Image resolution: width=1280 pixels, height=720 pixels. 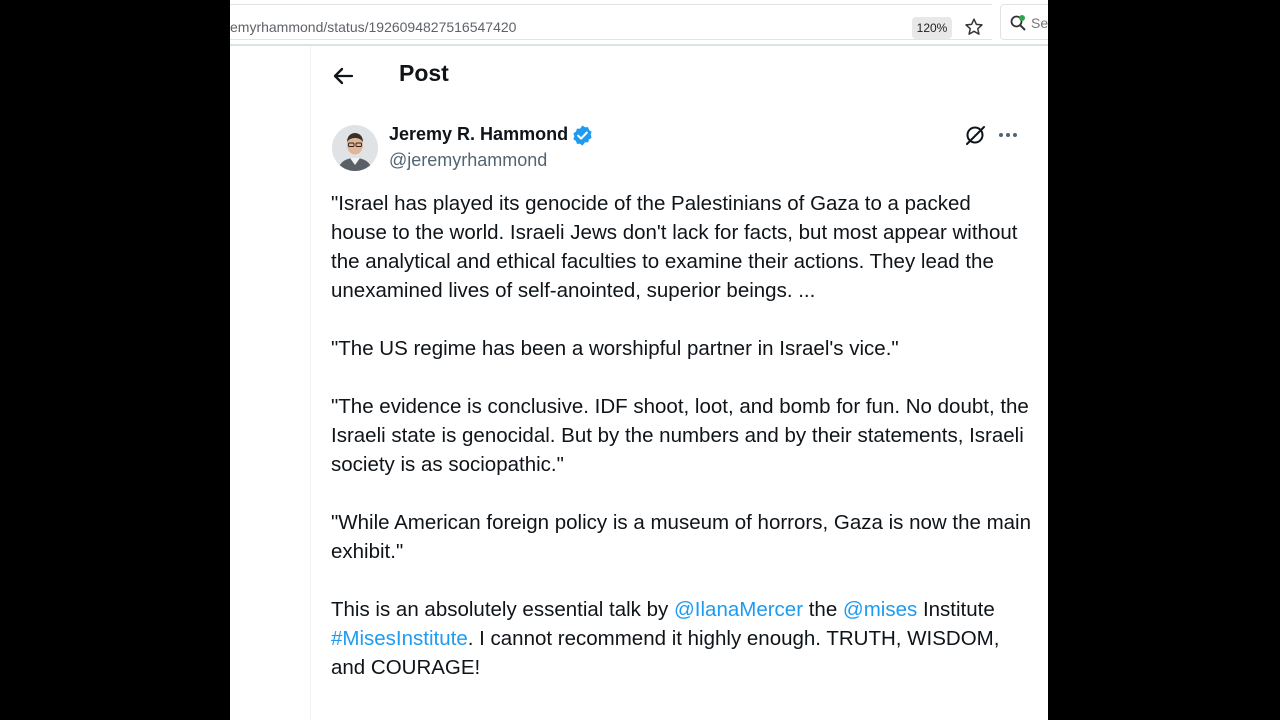 I want to click on mention-link-mises: @mises, so click(x=880, y=609).